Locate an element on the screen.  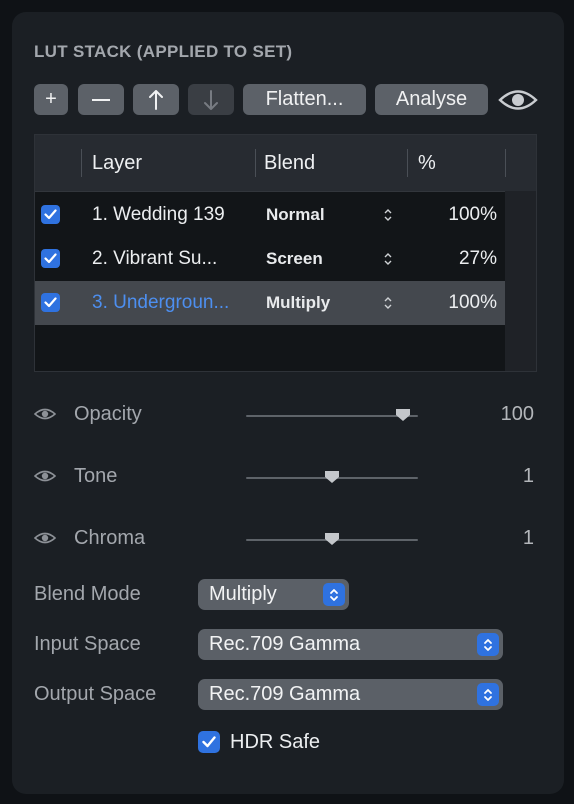
table-header: Layer Blend % is located at coordinates (285, 163).